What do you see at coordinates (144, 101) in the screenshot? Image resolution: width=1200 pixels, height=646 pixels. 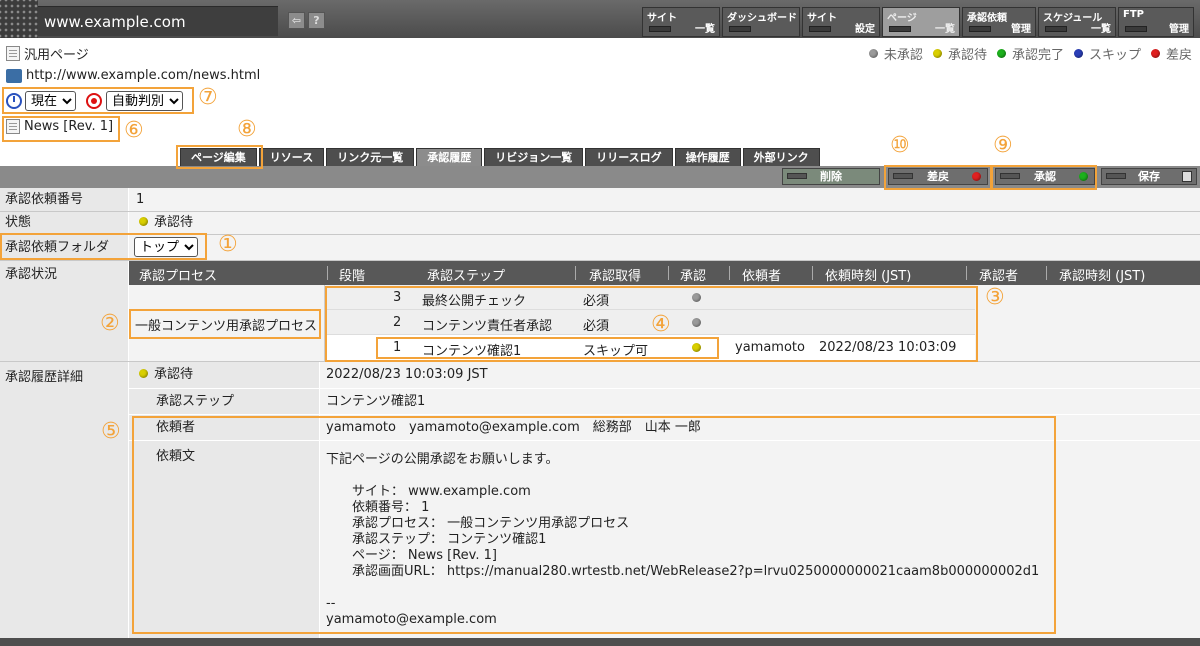 I see `judge-select: 自動判別` at bounding box center [144, 101].